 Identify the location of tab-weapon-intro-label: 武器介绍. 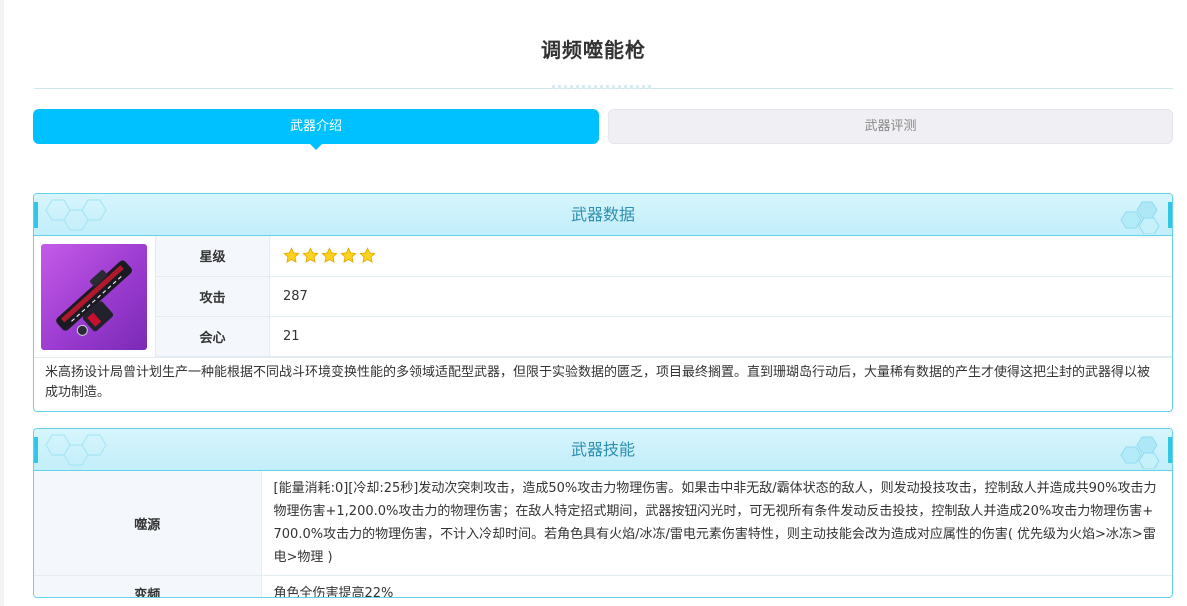
(315, 126).